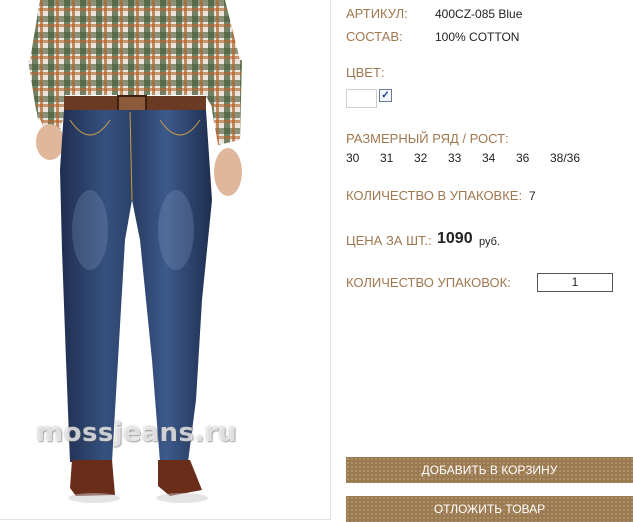  I want to click on color-checkbox: ✓, so click(385, 95).